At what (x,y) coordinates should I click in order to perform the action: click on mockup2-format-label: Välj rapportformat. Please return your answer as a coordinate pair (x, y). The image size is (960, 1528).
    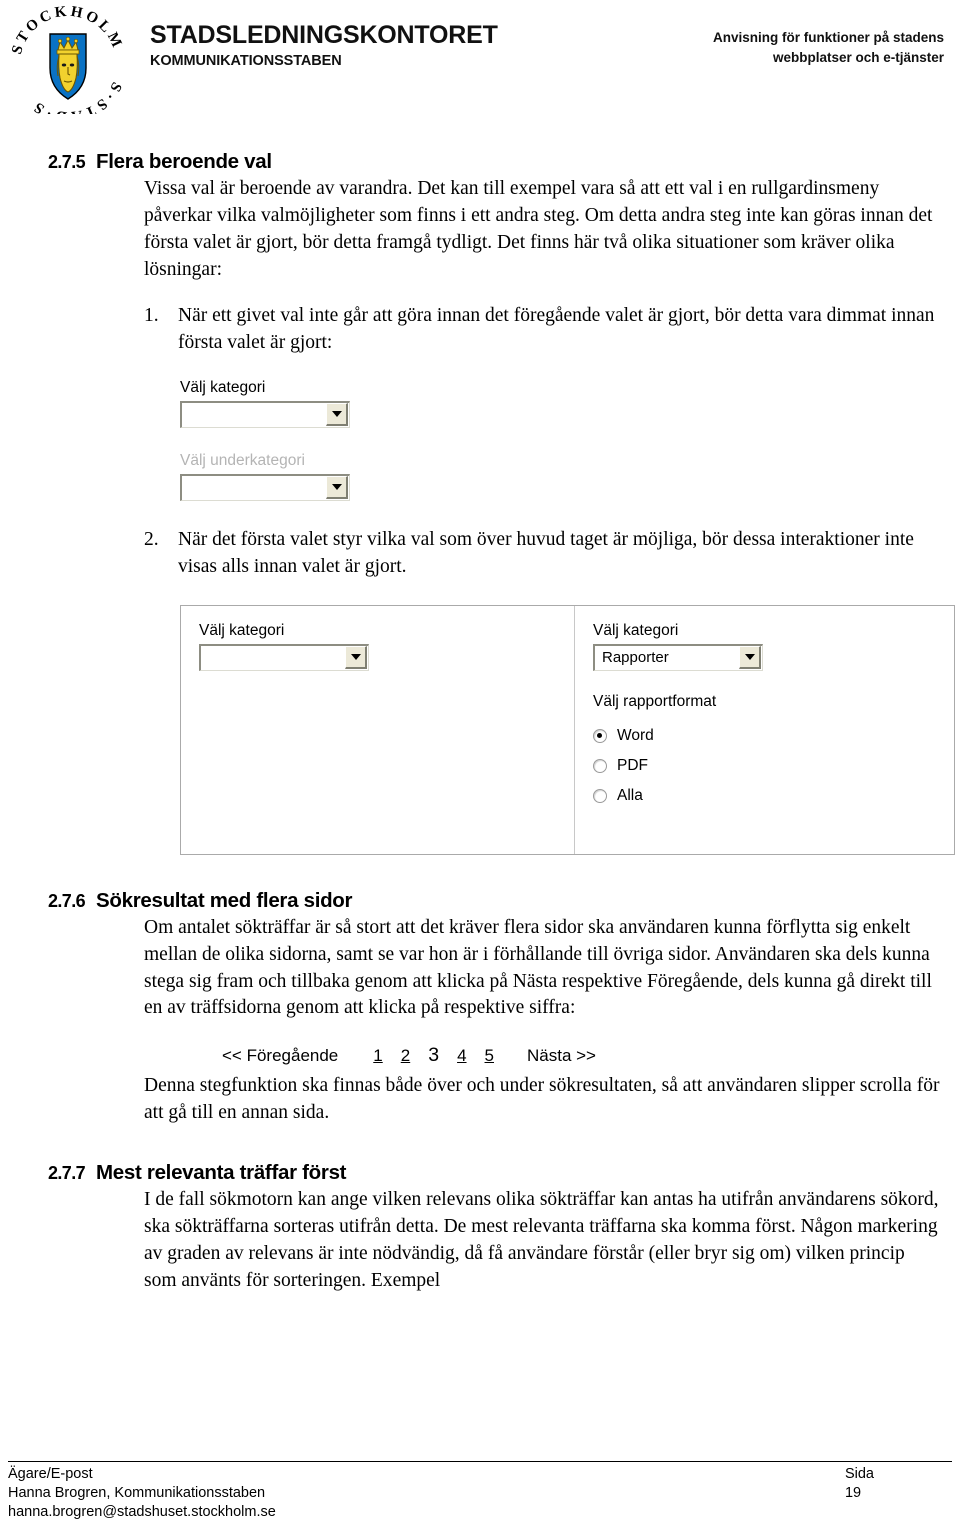
    Looking at the image, I should click on (655, 701).